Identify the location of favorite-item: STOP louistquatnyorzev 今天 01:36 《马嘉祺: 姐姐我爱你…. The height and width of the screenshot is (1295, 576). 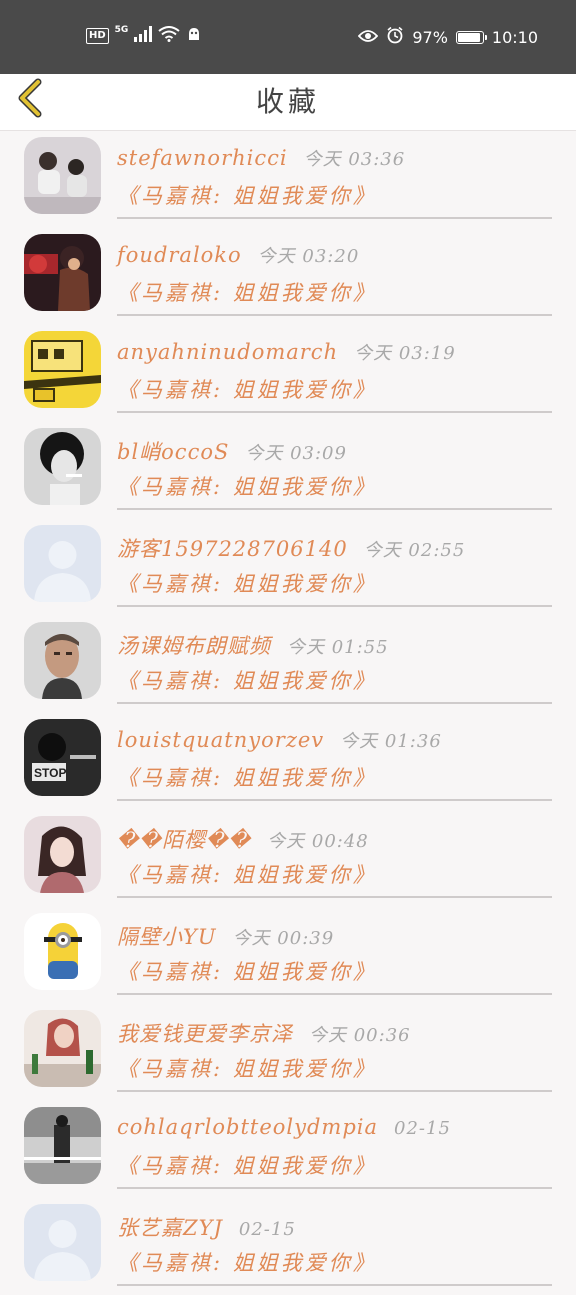
(288, 761).